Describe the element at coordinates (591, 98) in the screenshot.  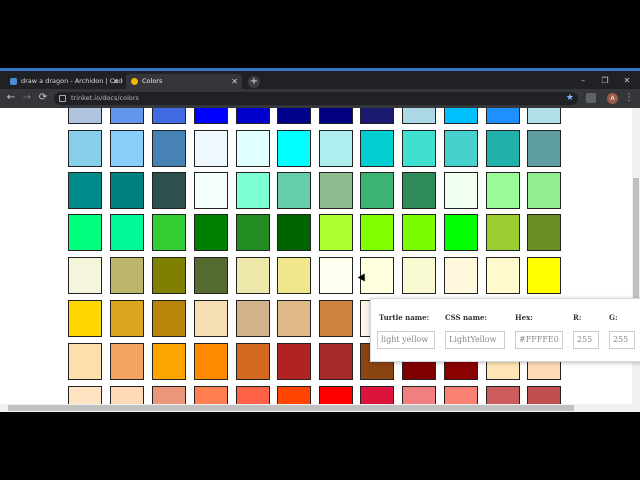
I see `extension-icon` at that location.